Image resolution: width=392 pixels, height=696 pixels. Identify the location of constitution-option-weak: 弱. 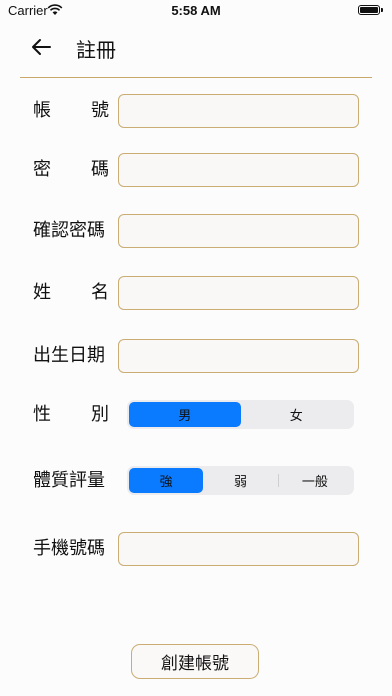
(240, 480).